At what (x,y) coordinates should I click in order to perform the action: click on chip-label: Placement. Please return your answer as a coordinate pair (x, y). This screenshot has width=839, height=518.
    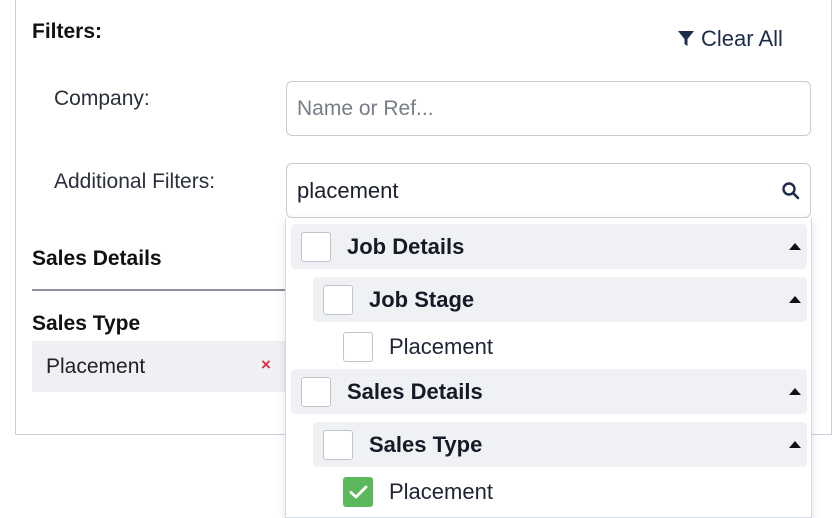
    Looking at the image, I should click on (96, 366).